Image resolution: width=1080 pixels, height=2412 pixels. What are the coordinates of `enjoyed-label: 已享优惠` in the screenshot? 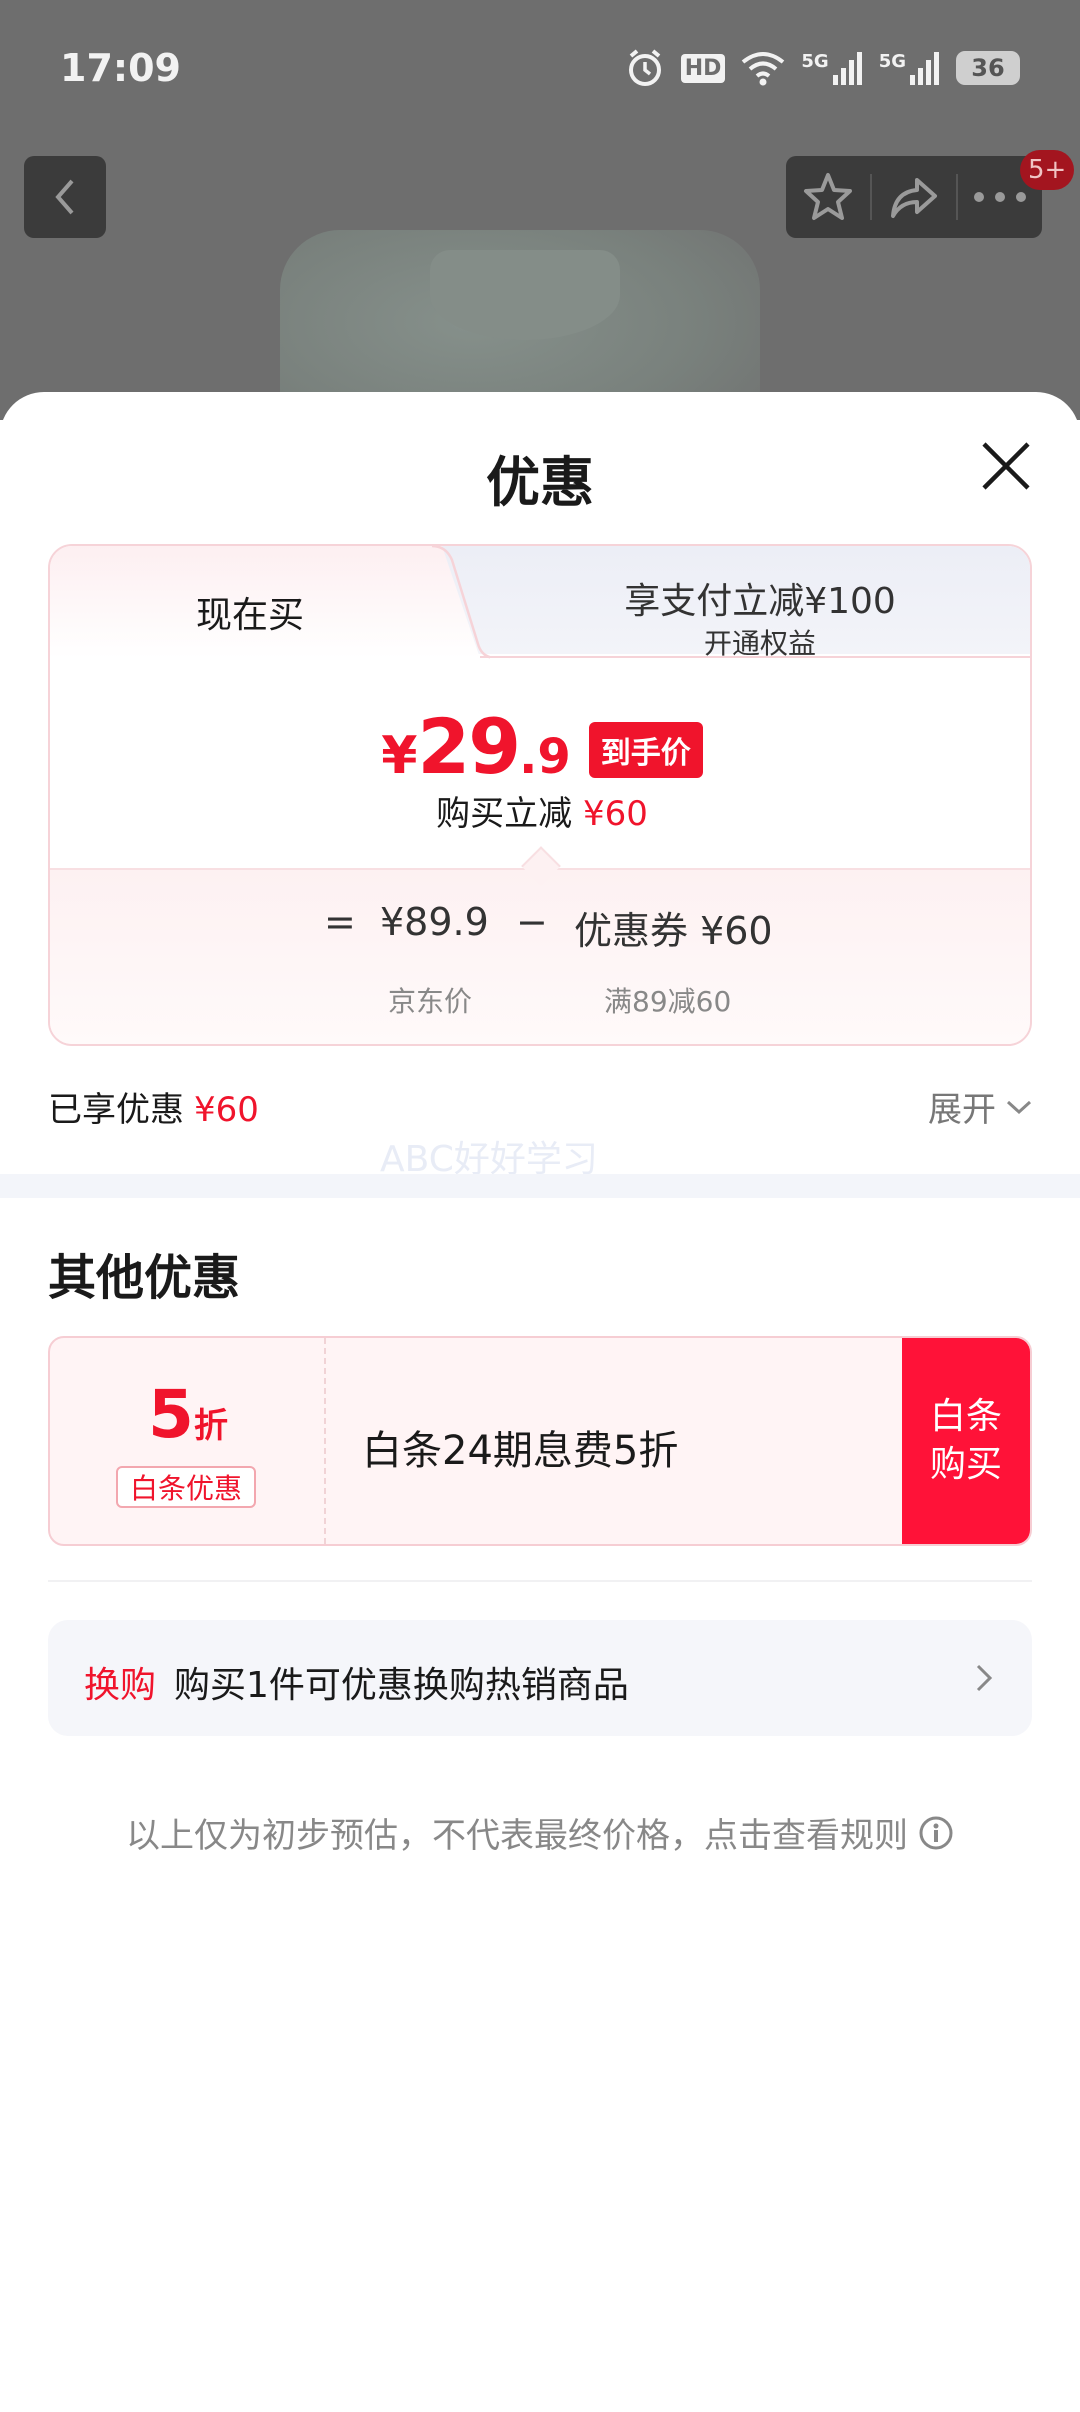 It's located at (116, 1110).